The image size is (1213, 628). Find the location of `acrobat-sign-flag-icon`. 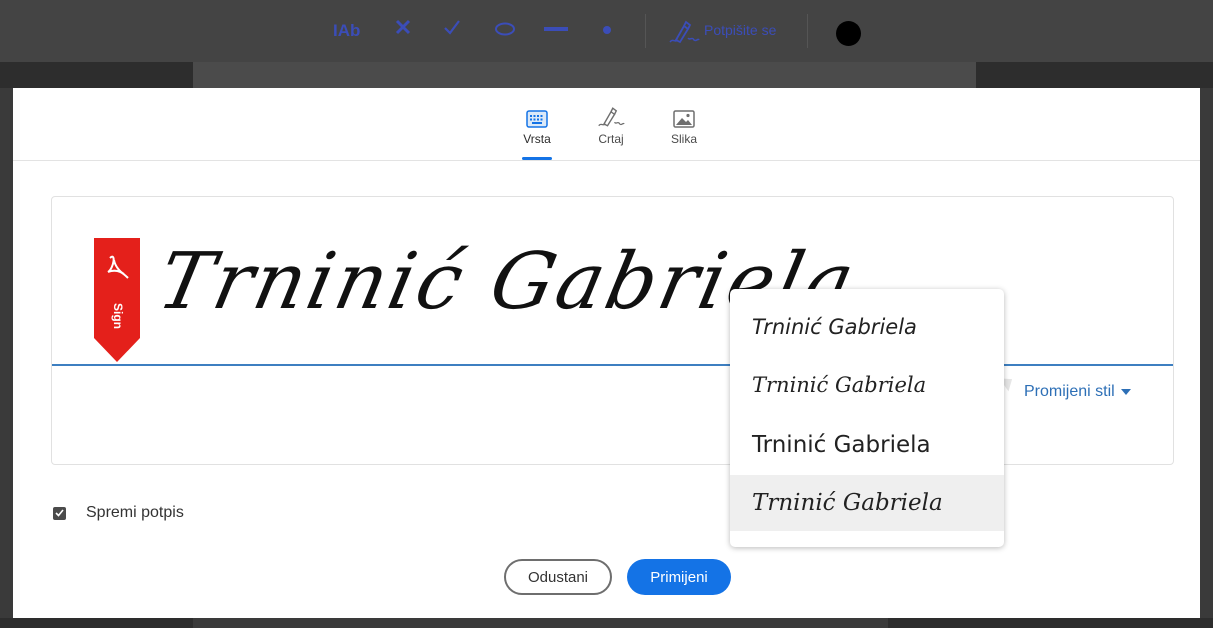

acrobat-sign-flag-icon is located at coordinates (117, 300).